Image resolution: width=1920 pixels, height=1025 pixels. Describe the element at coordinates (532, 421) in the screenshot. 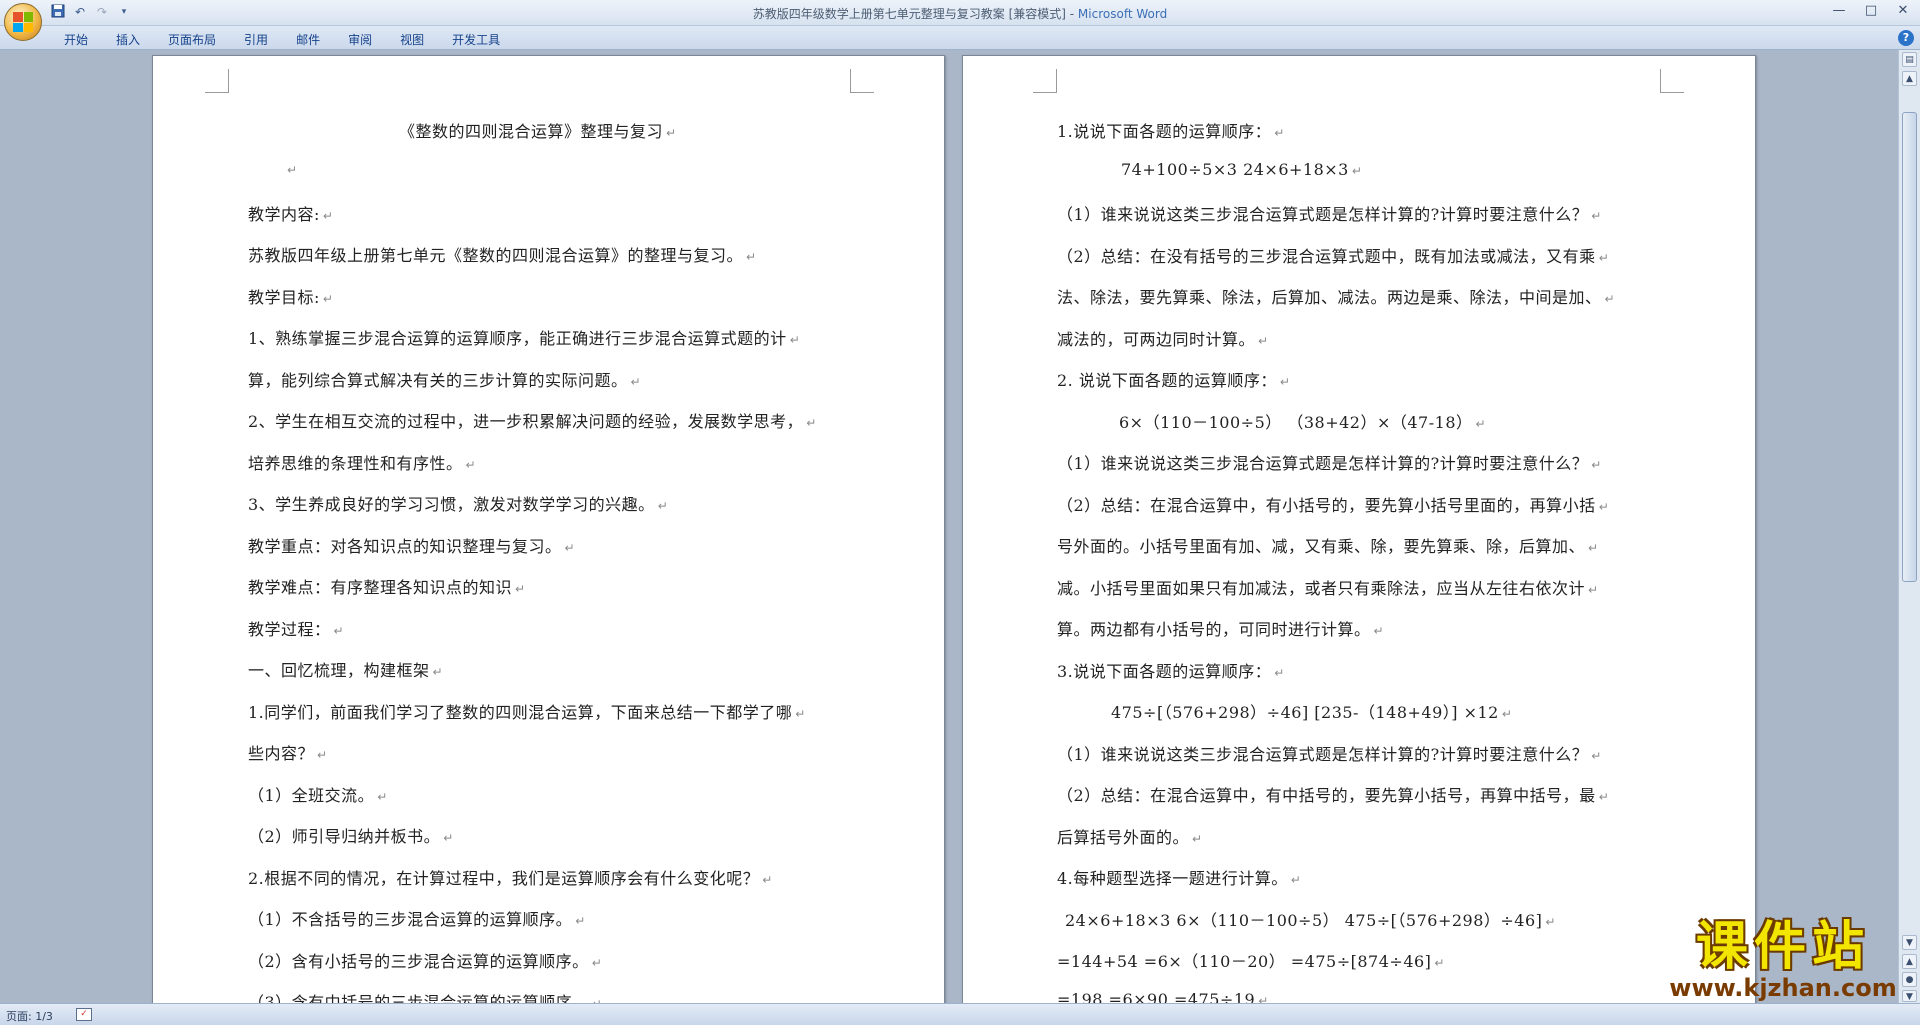

I see `document-line: 2、学生在相互交流的过程中，进一步积累解决问题的经验，发展数学思考， ↵` at that location.